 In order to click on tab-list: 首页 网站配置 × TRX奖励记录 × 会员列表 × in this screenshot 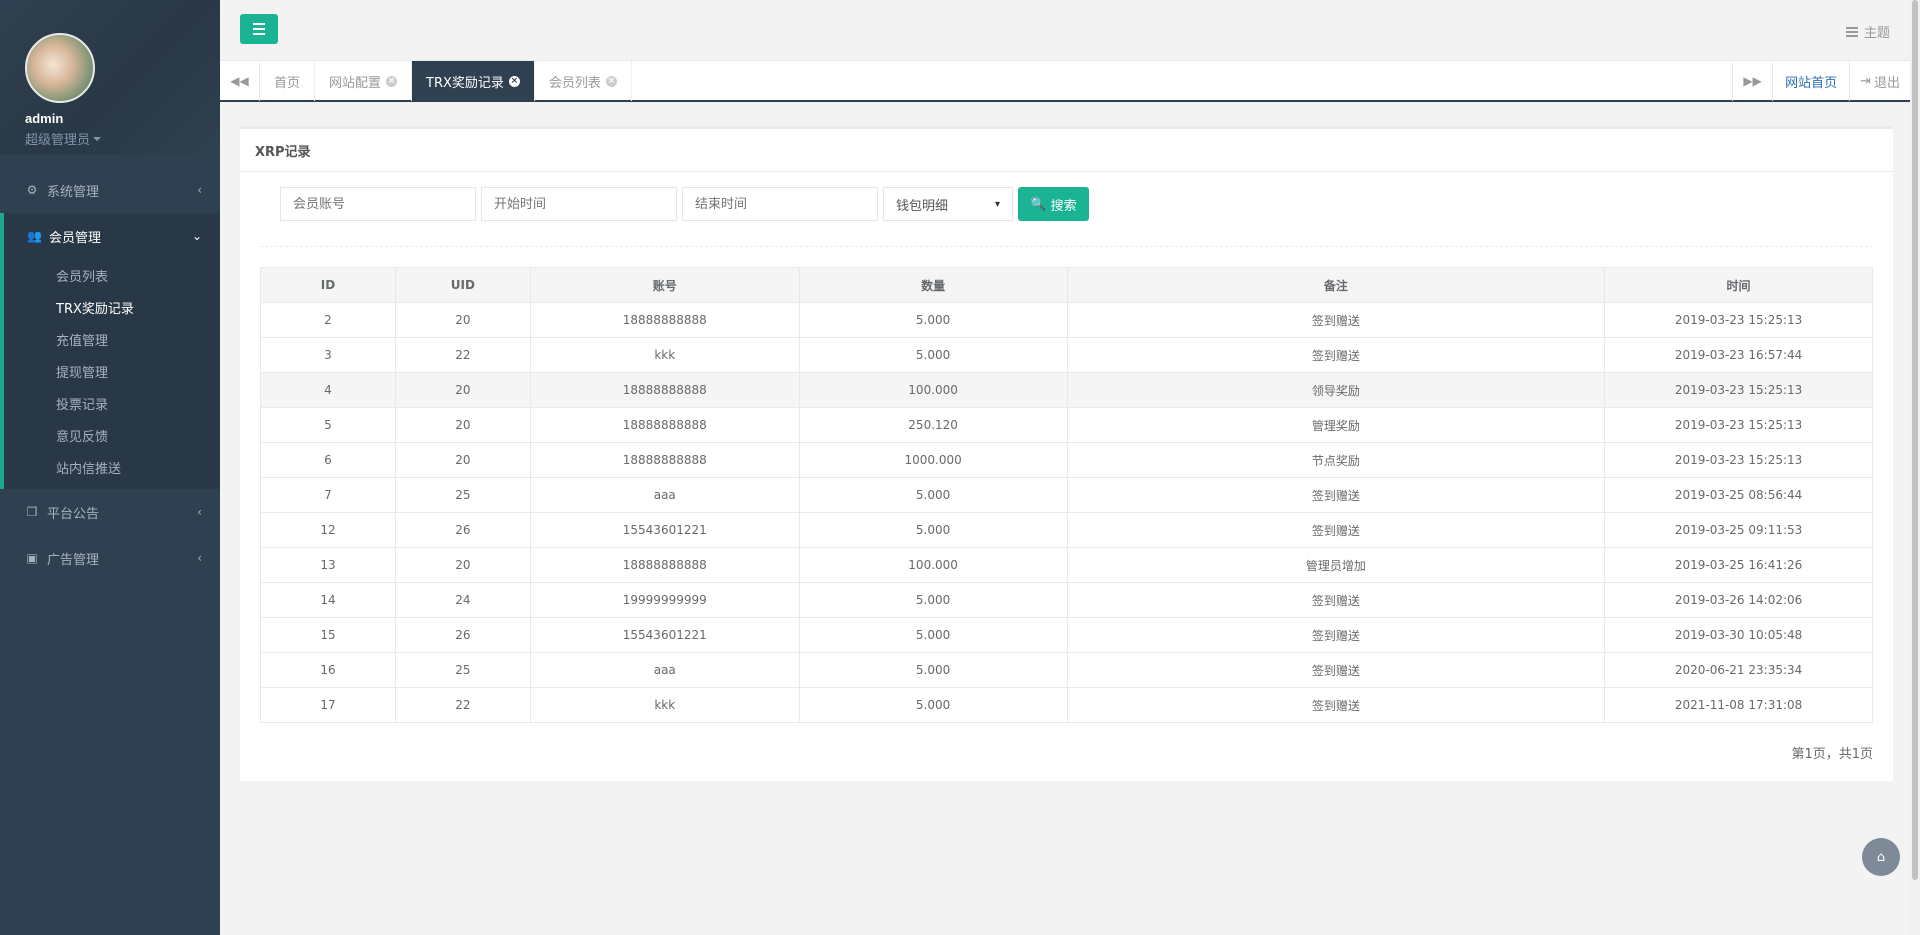, I will do `click(446, 81)`.